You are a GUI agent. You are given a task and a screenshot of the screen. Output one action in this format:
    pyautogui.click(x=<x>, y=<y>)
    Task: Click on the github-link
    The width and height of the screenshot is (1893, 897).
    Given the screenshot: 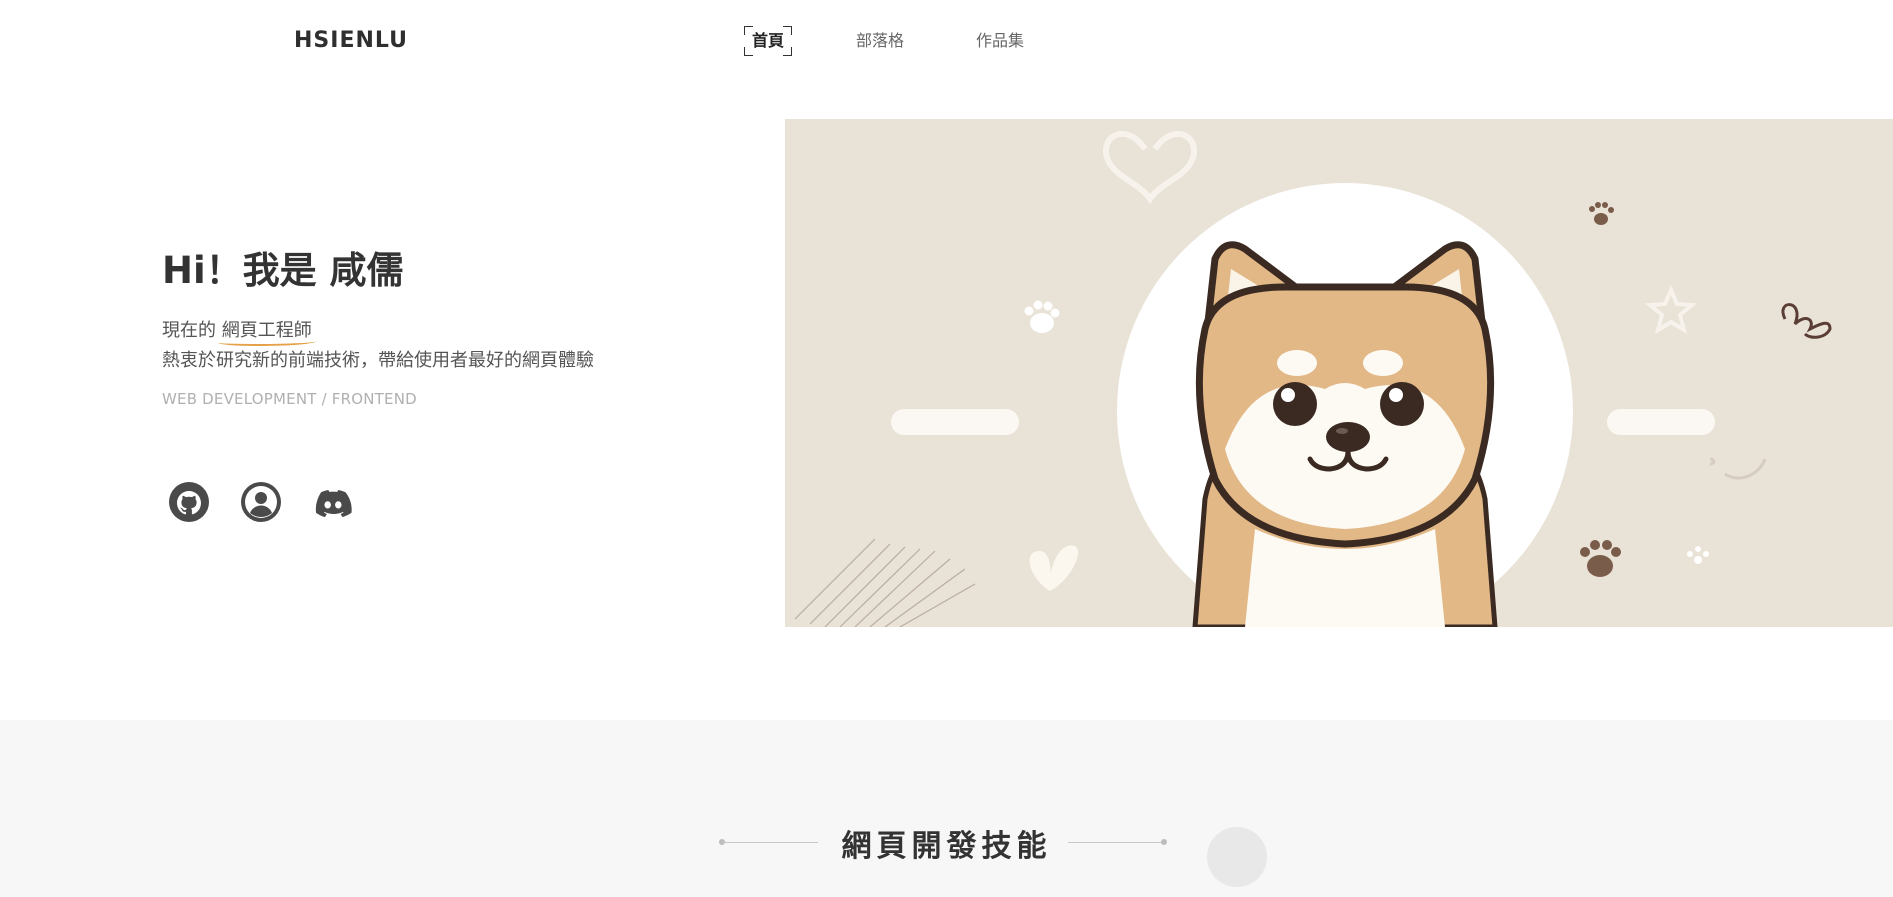 What is the action you would take?
    pyautogui.click(x=189, y=502)
    